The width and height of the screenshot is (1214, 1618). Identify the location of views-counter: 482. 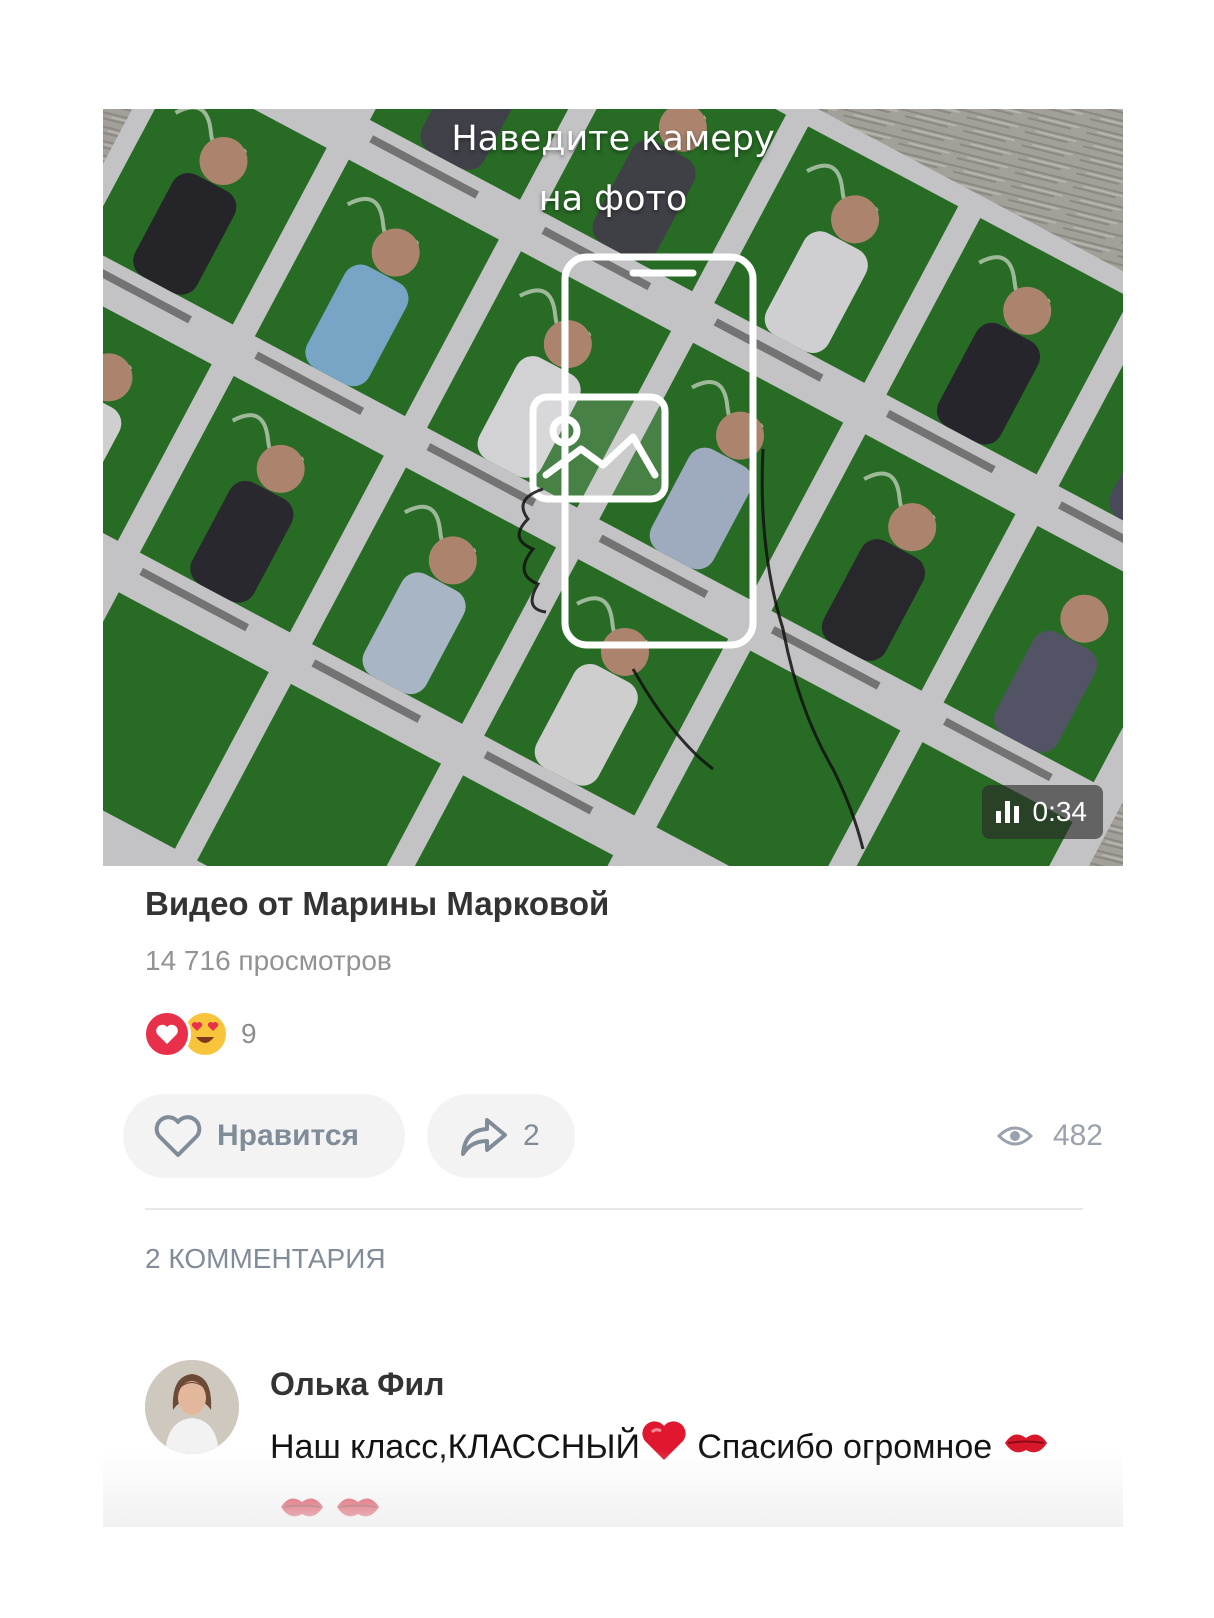
(1049, 1136).